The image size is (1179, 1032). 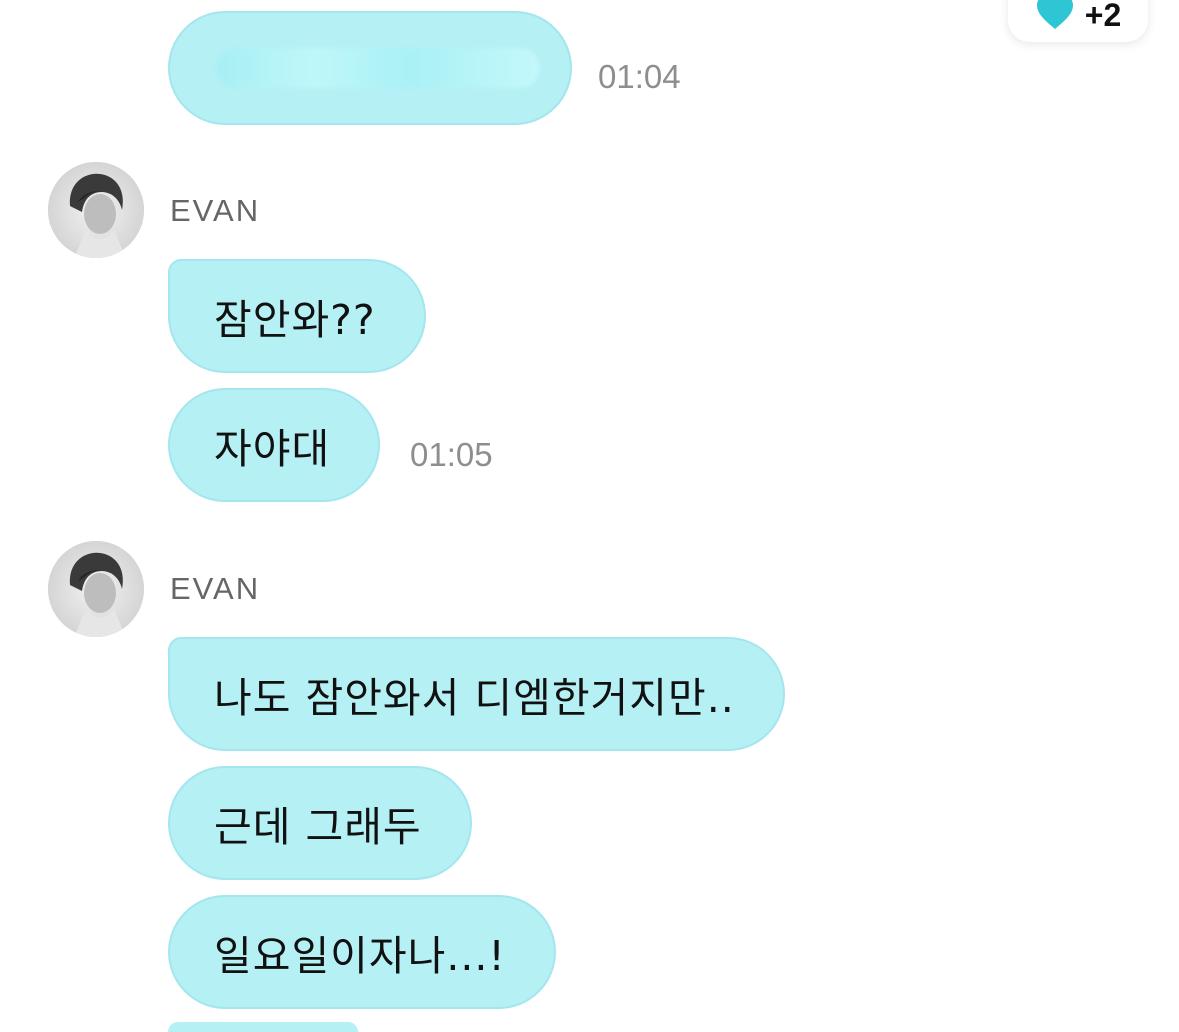 I want to click on redacted-text, so click(x=378, y=68).